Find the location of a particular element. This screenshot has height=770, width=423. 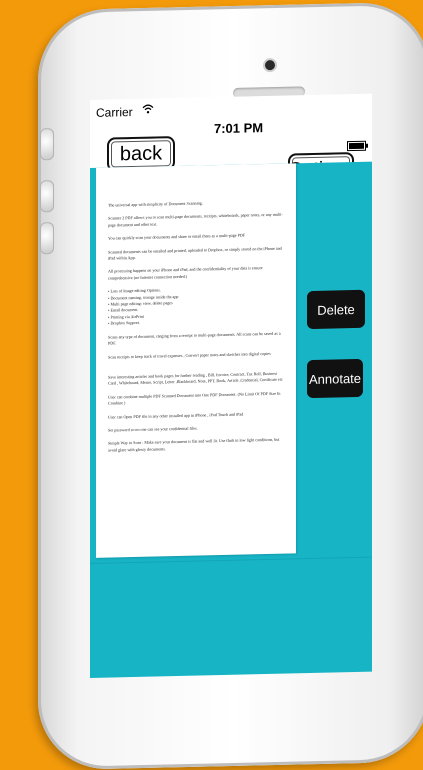

status-time: 7:01 PM is located at coordinates (239, 128).